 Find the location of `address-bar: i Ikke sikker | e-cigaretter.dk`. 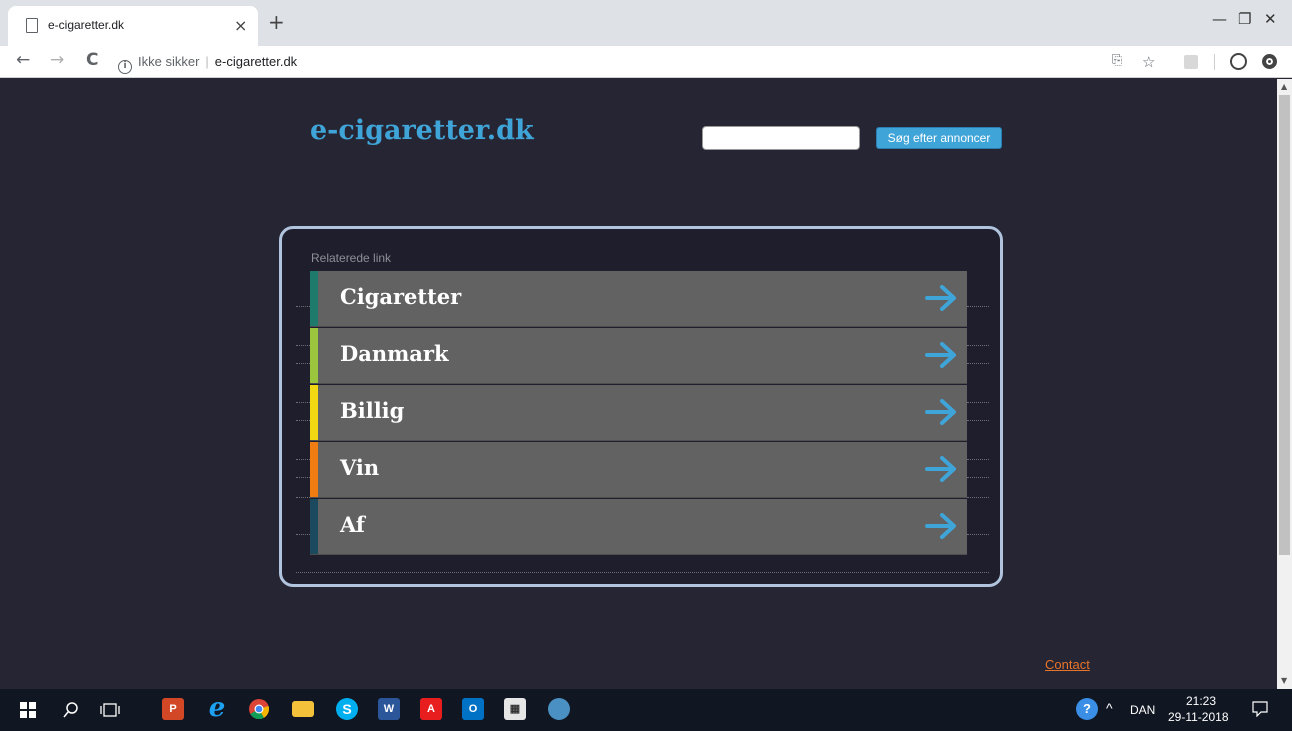

address-bar: i Ikke sikker | e-cigaretter.dk is located at coordinates (207, 62).